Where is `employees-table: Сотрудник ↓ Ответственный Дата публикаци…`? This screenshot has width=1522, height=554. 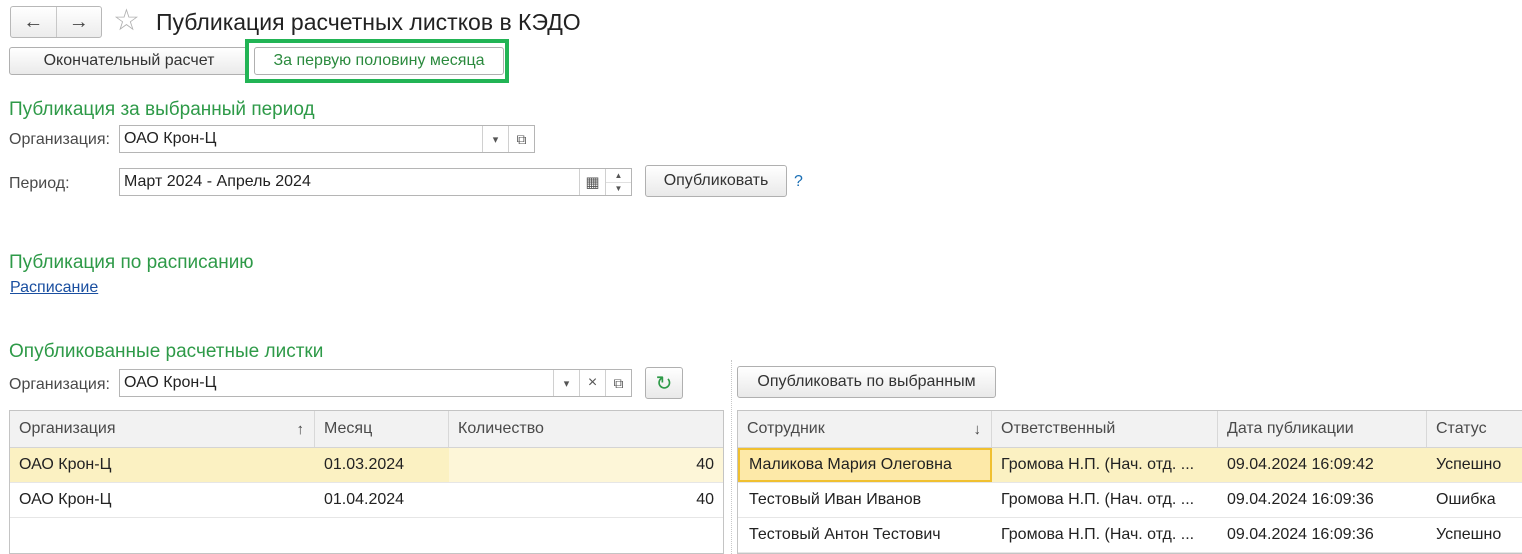 employees-table: Сотрудник ↓ Ответственный Дата публикаци… is located at coordinates (1129, 482).